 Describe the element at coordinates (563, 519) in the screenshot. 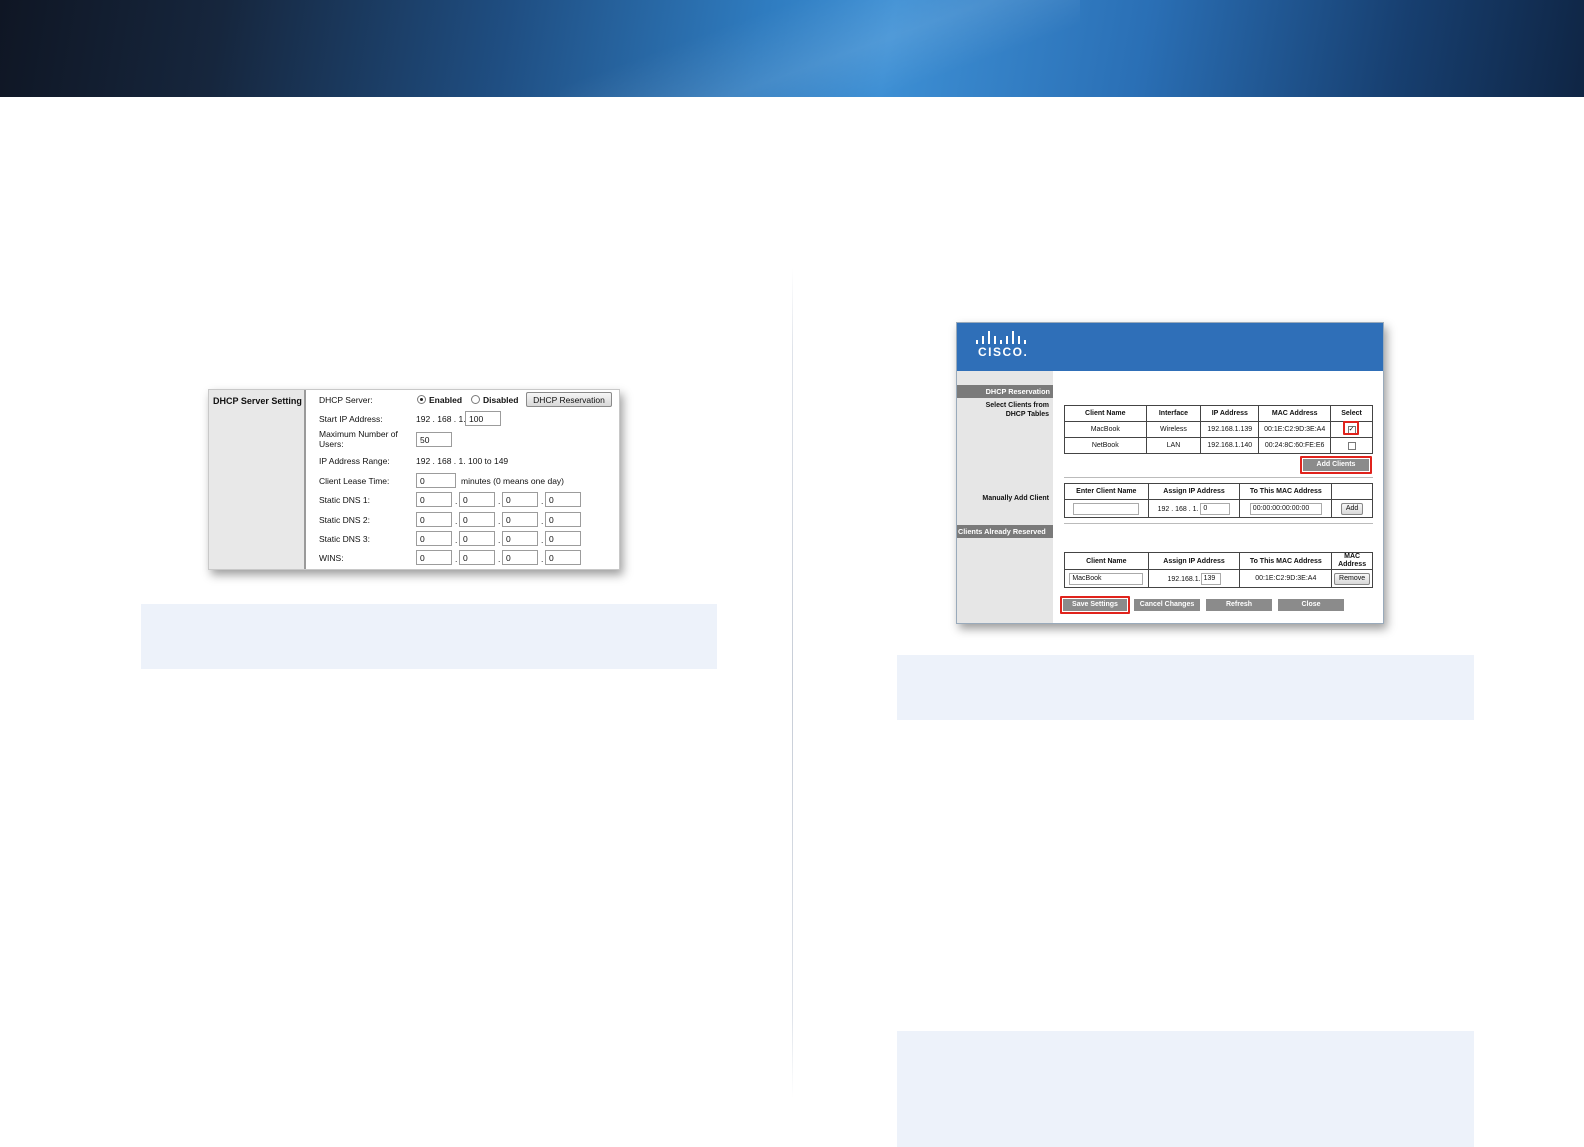

I see `dns2-octet-4: 0` at that location.